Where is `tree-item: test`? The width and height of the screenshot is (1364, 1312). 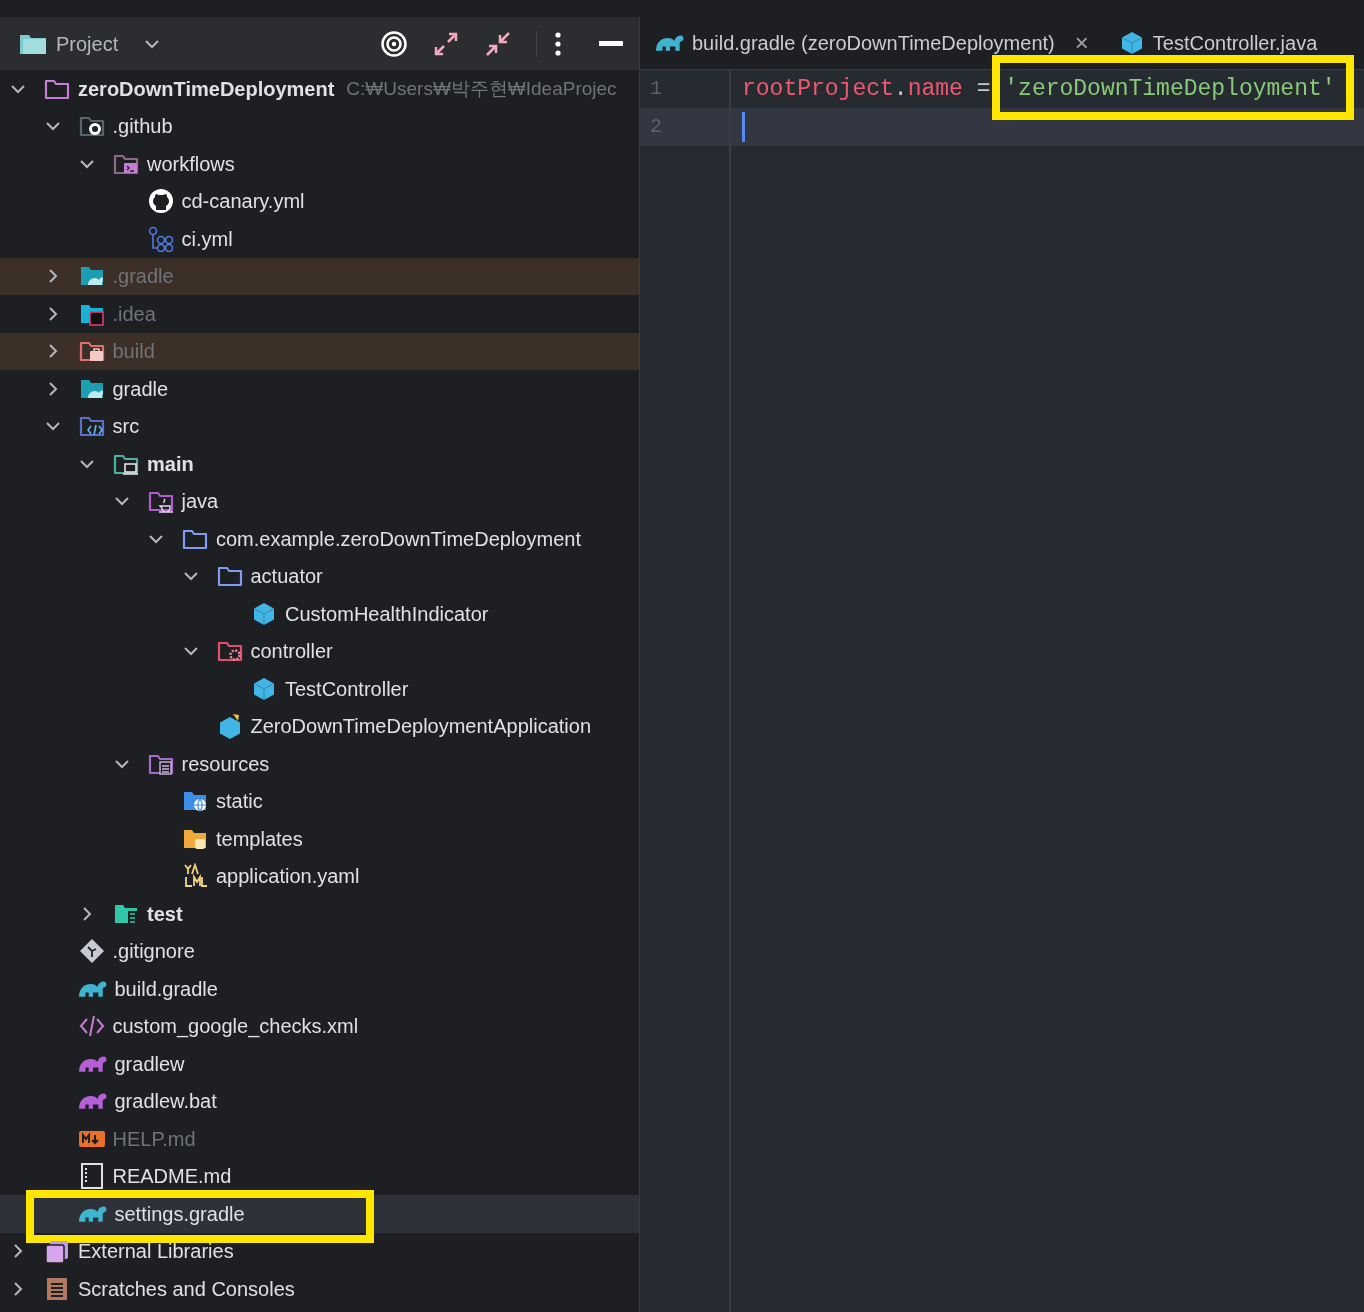 tree-item: test is located at coordinates (319, 914).